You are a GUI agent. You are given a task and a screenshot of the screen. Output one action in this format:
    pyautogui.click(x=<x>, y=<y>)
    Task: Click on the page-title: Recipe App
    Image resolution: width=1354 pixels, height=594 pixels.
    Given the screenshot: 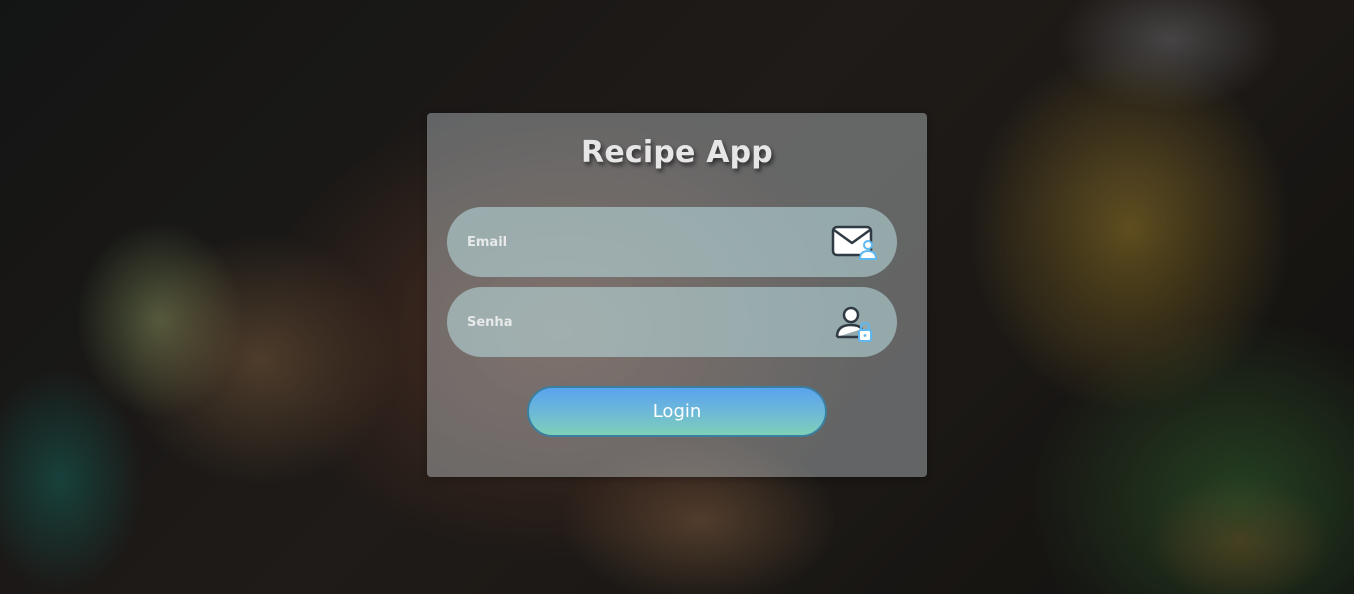 What is the action you would take?
    pyautogui.click(x=677, y=152)
    